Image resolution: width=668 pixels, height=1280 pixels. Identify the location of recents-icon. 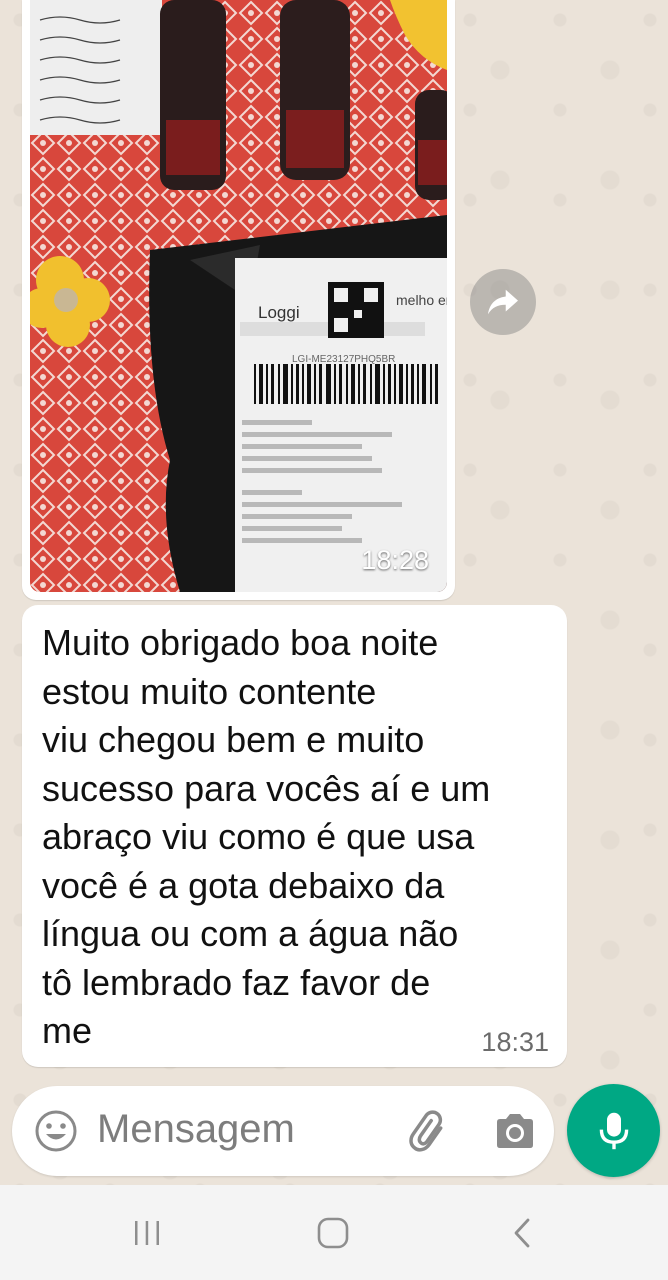
(147, 1233).